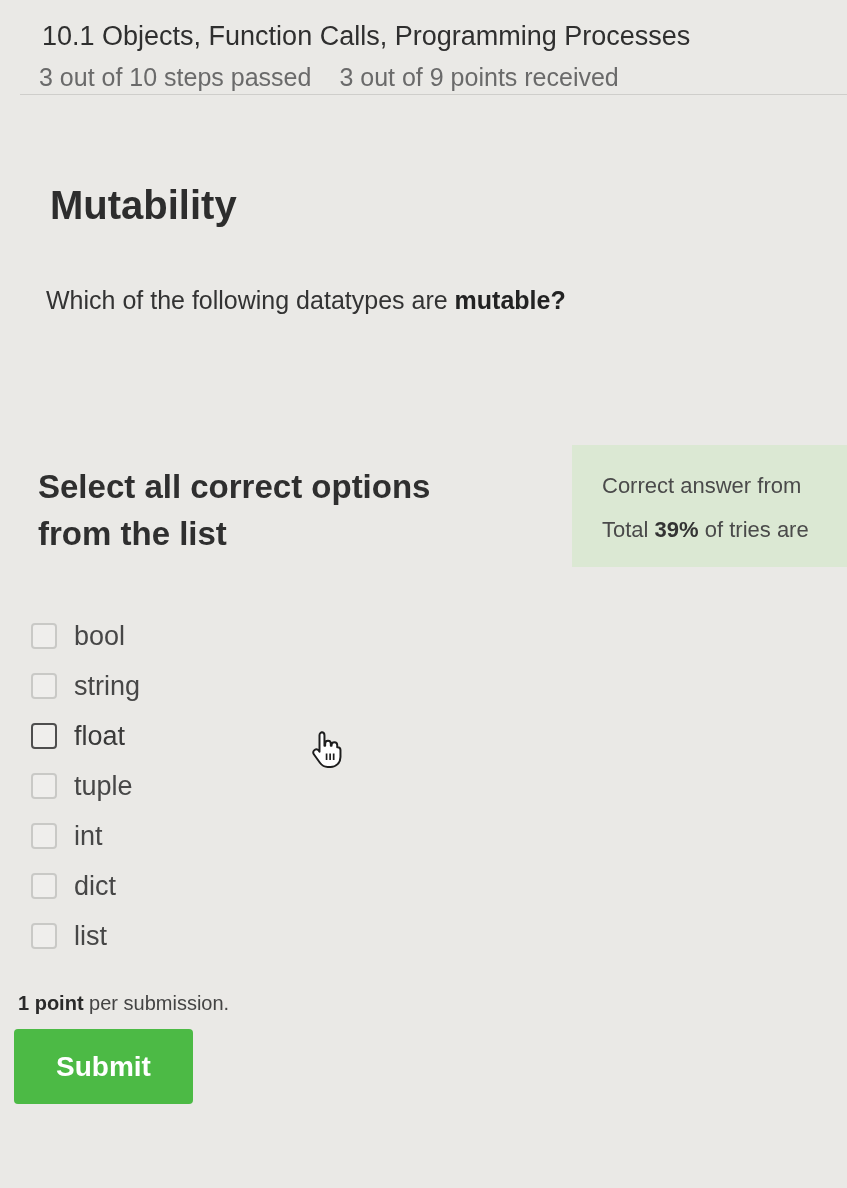 Image resolution: width=847 pixels, height=1188 pixels. What do you see at coordinates (143, 205) in the screenshot?
I see `step-heading: Mutability` at bounding box center [143, 205].